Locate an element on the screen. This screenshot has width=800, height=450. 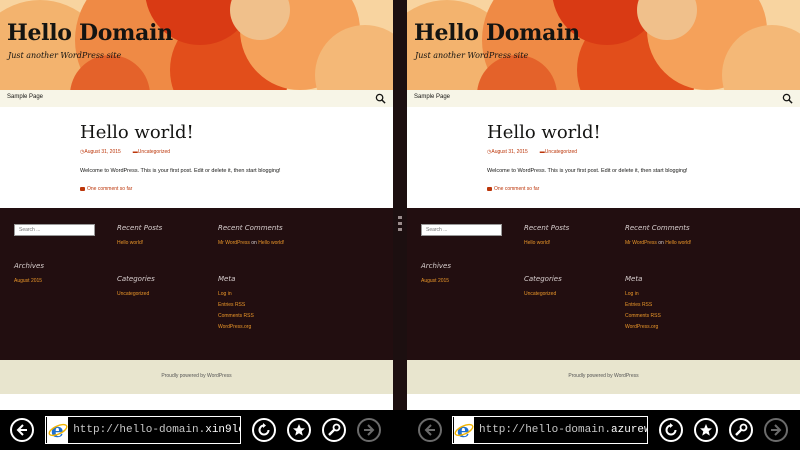
back-button-left is located at coordinates (22, 430).